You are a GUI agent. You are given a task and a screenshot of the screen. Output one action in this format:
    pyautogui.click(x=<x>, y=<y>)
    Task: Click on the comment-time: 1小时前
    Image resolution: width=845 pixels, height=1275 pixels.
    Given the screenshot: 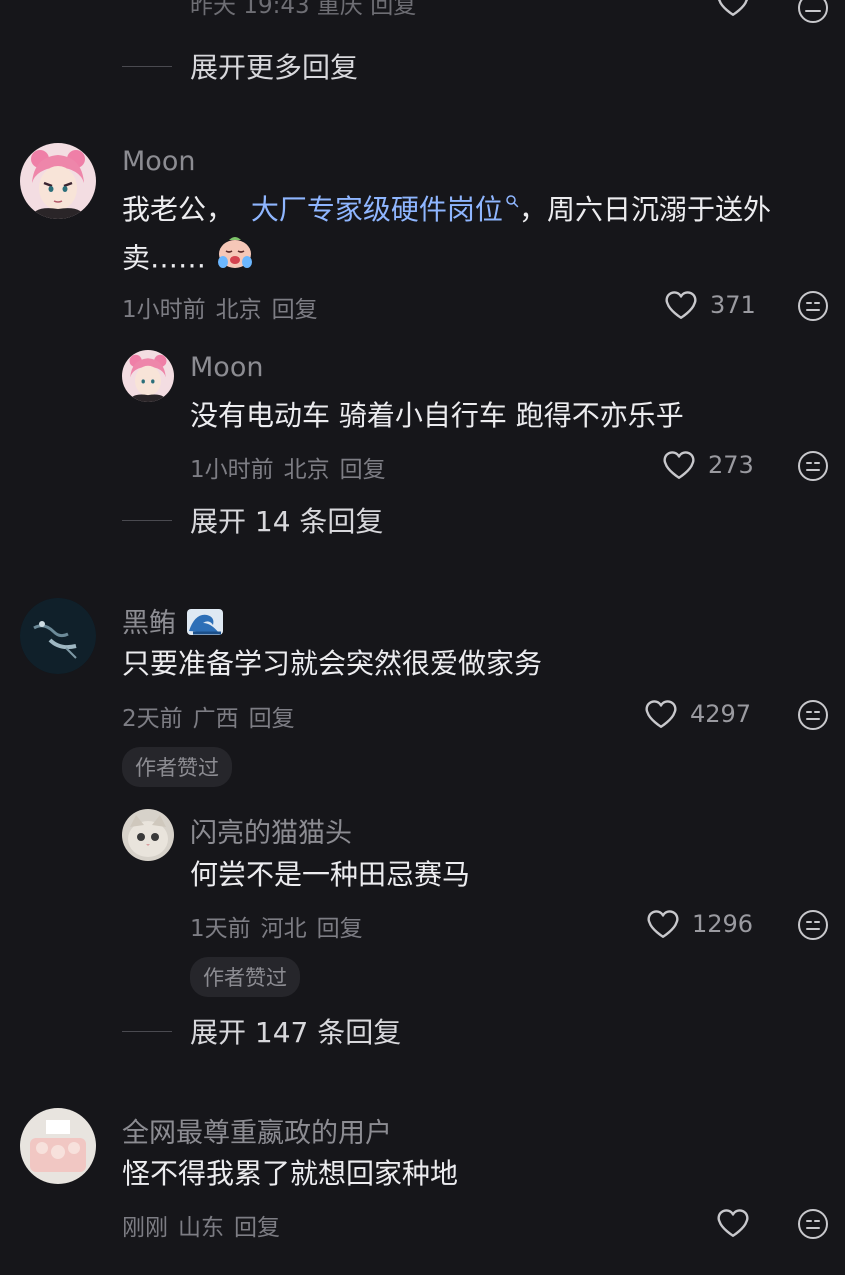 What is the action you would take?
    pyautogui.click(x=164, y=310)
    